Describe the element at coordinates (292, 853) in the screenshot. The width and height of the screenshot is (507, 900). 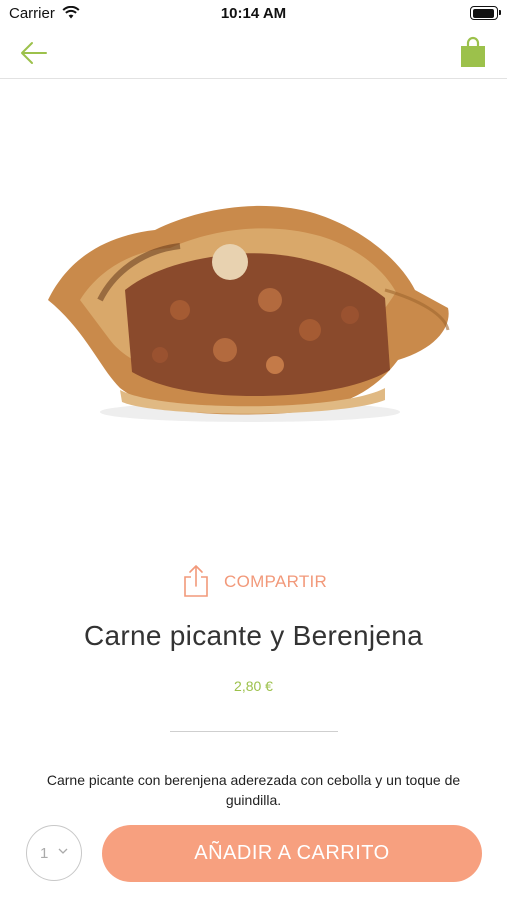
I see `add-to-cart-button: AÑADIR A CARRITO` at that location.